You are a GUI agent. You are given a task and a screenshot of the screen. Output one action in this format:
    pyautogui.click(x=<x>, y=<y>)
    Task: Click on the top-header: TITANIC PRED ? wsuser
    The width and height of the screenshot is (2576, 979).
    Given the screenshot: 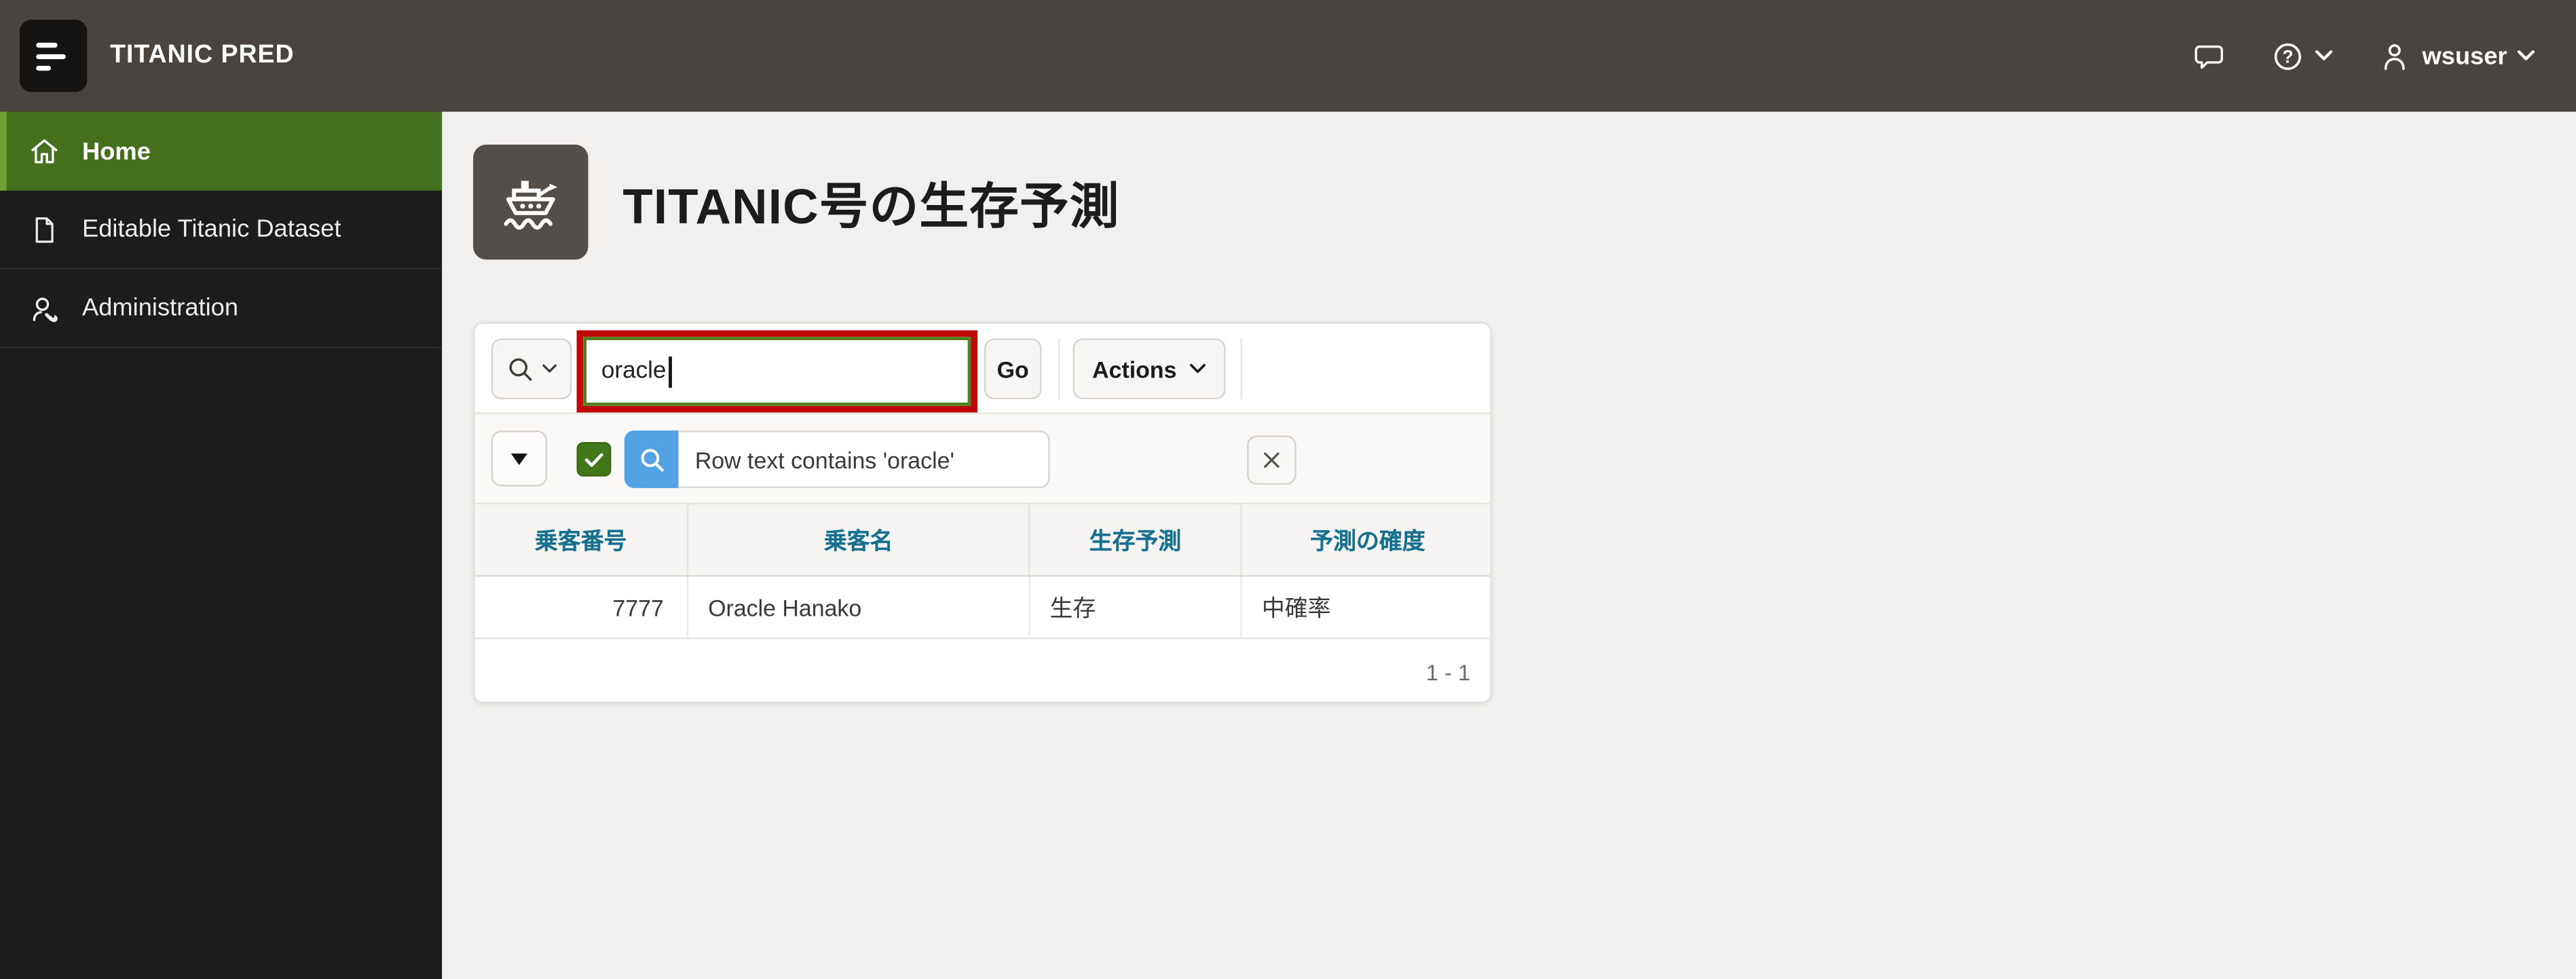 What is the action you would take?
    pyautogui.click(x=1288, y=56)
    